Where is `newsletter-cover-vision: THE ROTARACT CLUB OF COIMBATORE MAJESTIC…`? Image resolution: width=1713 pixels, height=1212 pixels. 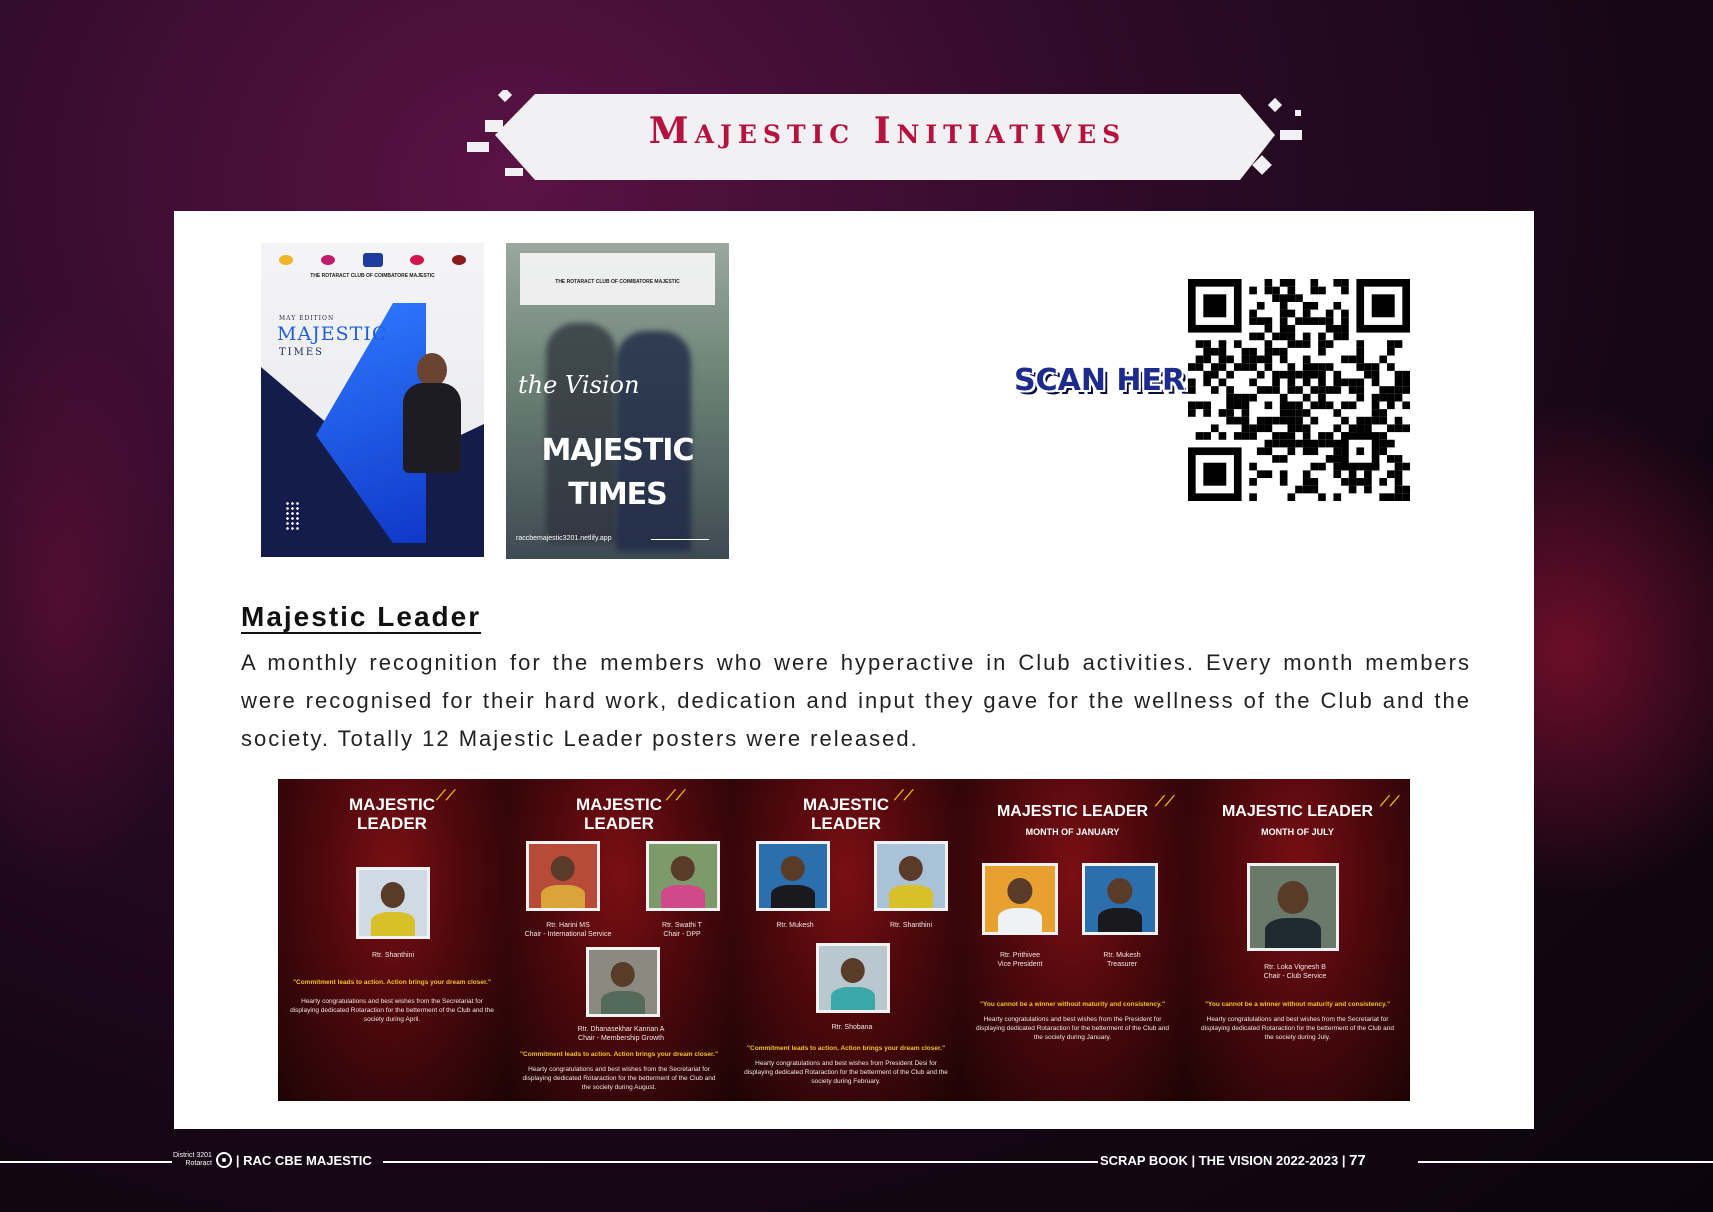 newsletter-cover-vision: THE ROTARACT CLUB OF COIMBATORE MAJESTIC… is located at coordinates (617, 401).